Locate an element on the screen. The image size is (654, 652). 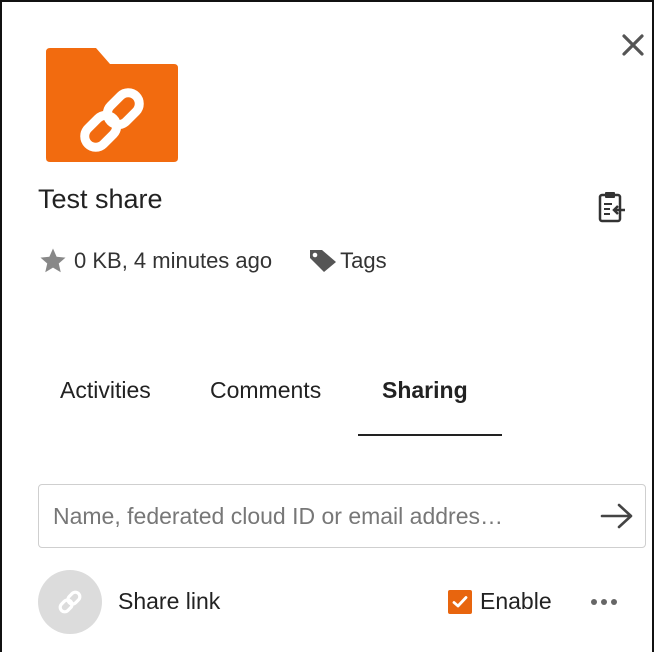
link-folder-icon is located at coordinates (112, 105).